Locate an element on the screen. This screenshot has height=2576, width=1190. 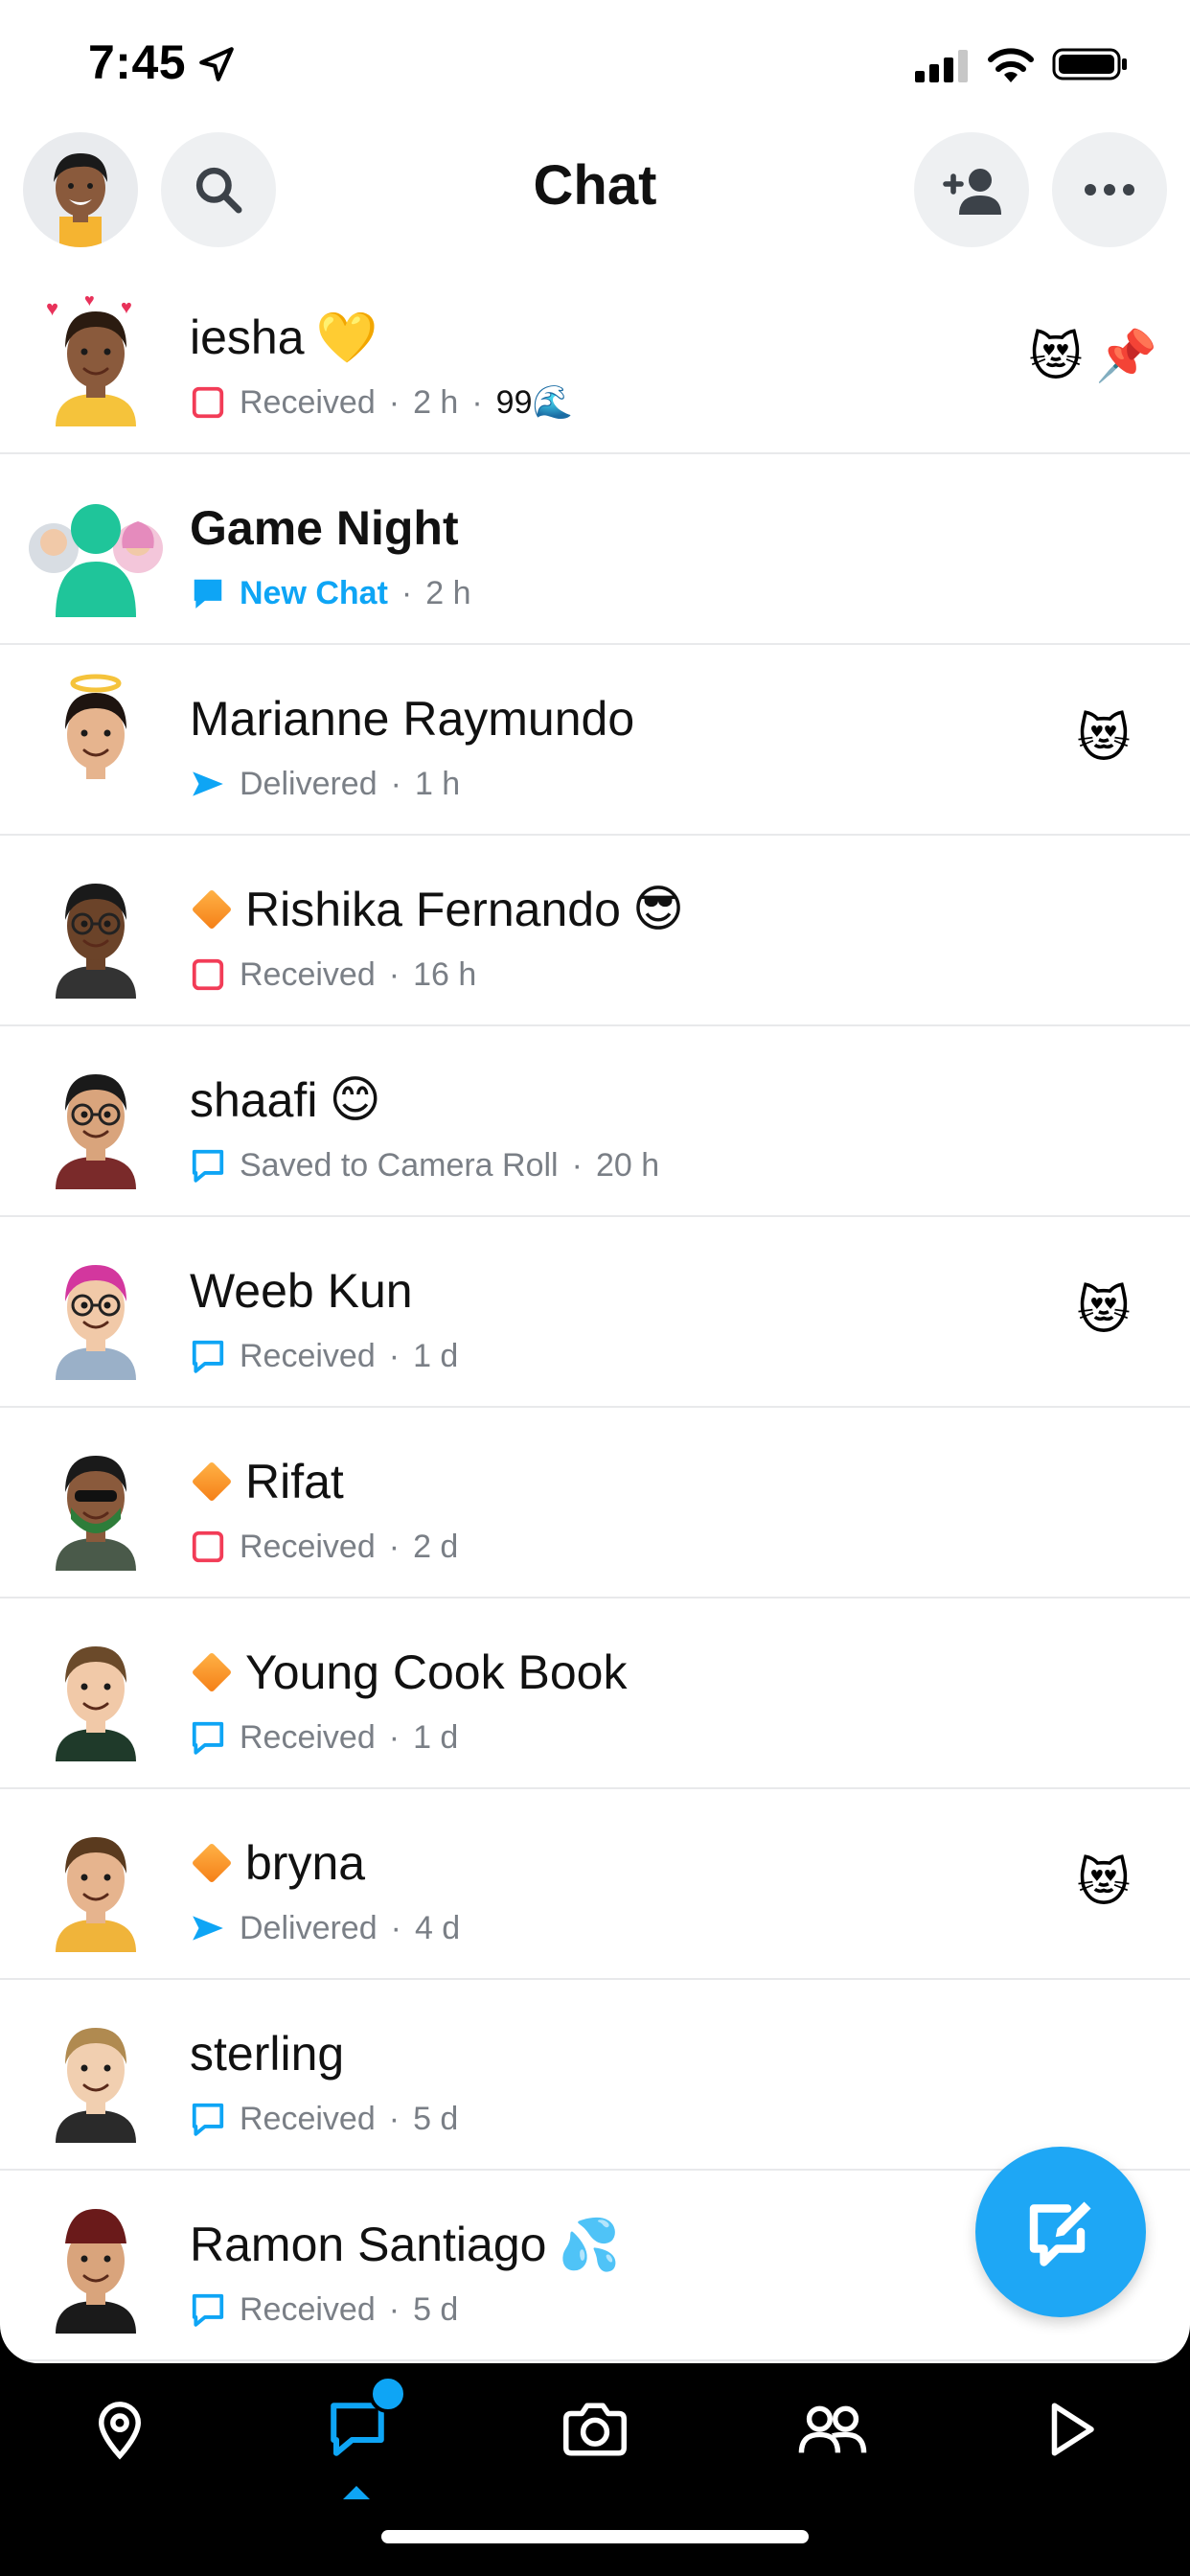
map-icon is located at coordinates (120, 2431).